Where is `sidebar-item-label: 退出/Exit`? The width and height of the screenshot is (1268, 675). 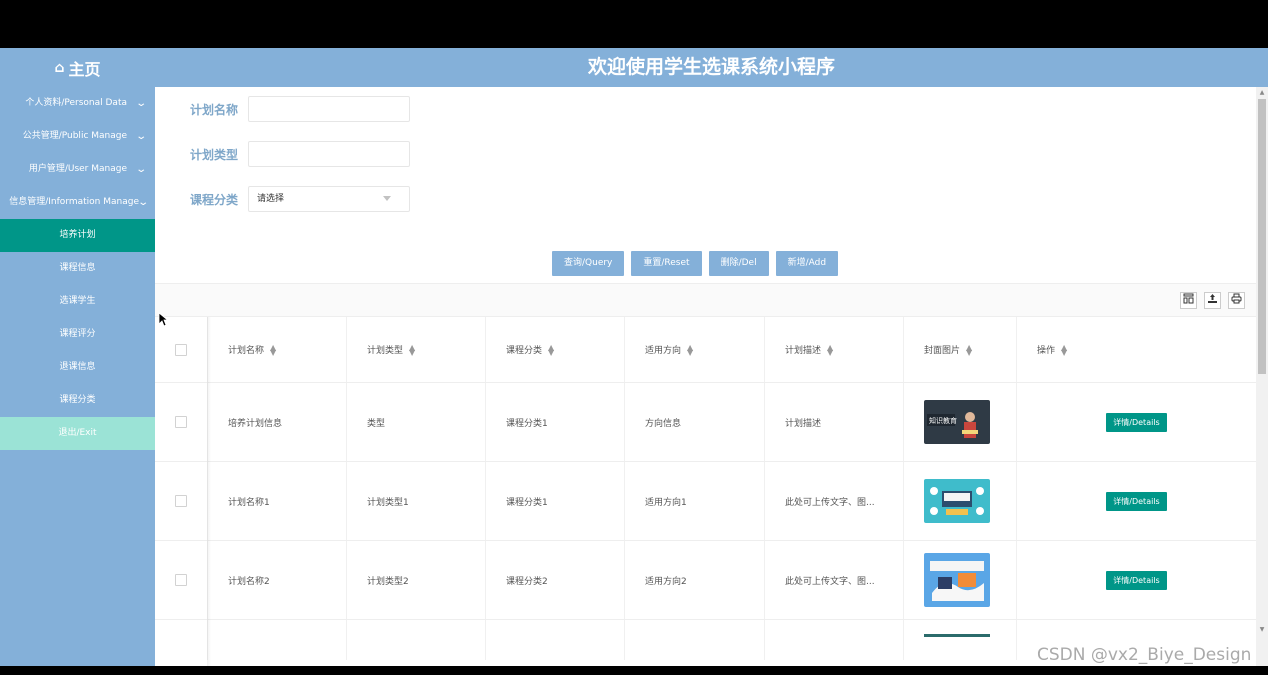
sidebar-item-label: 退出/Exit is located at coordinates (77, 433).